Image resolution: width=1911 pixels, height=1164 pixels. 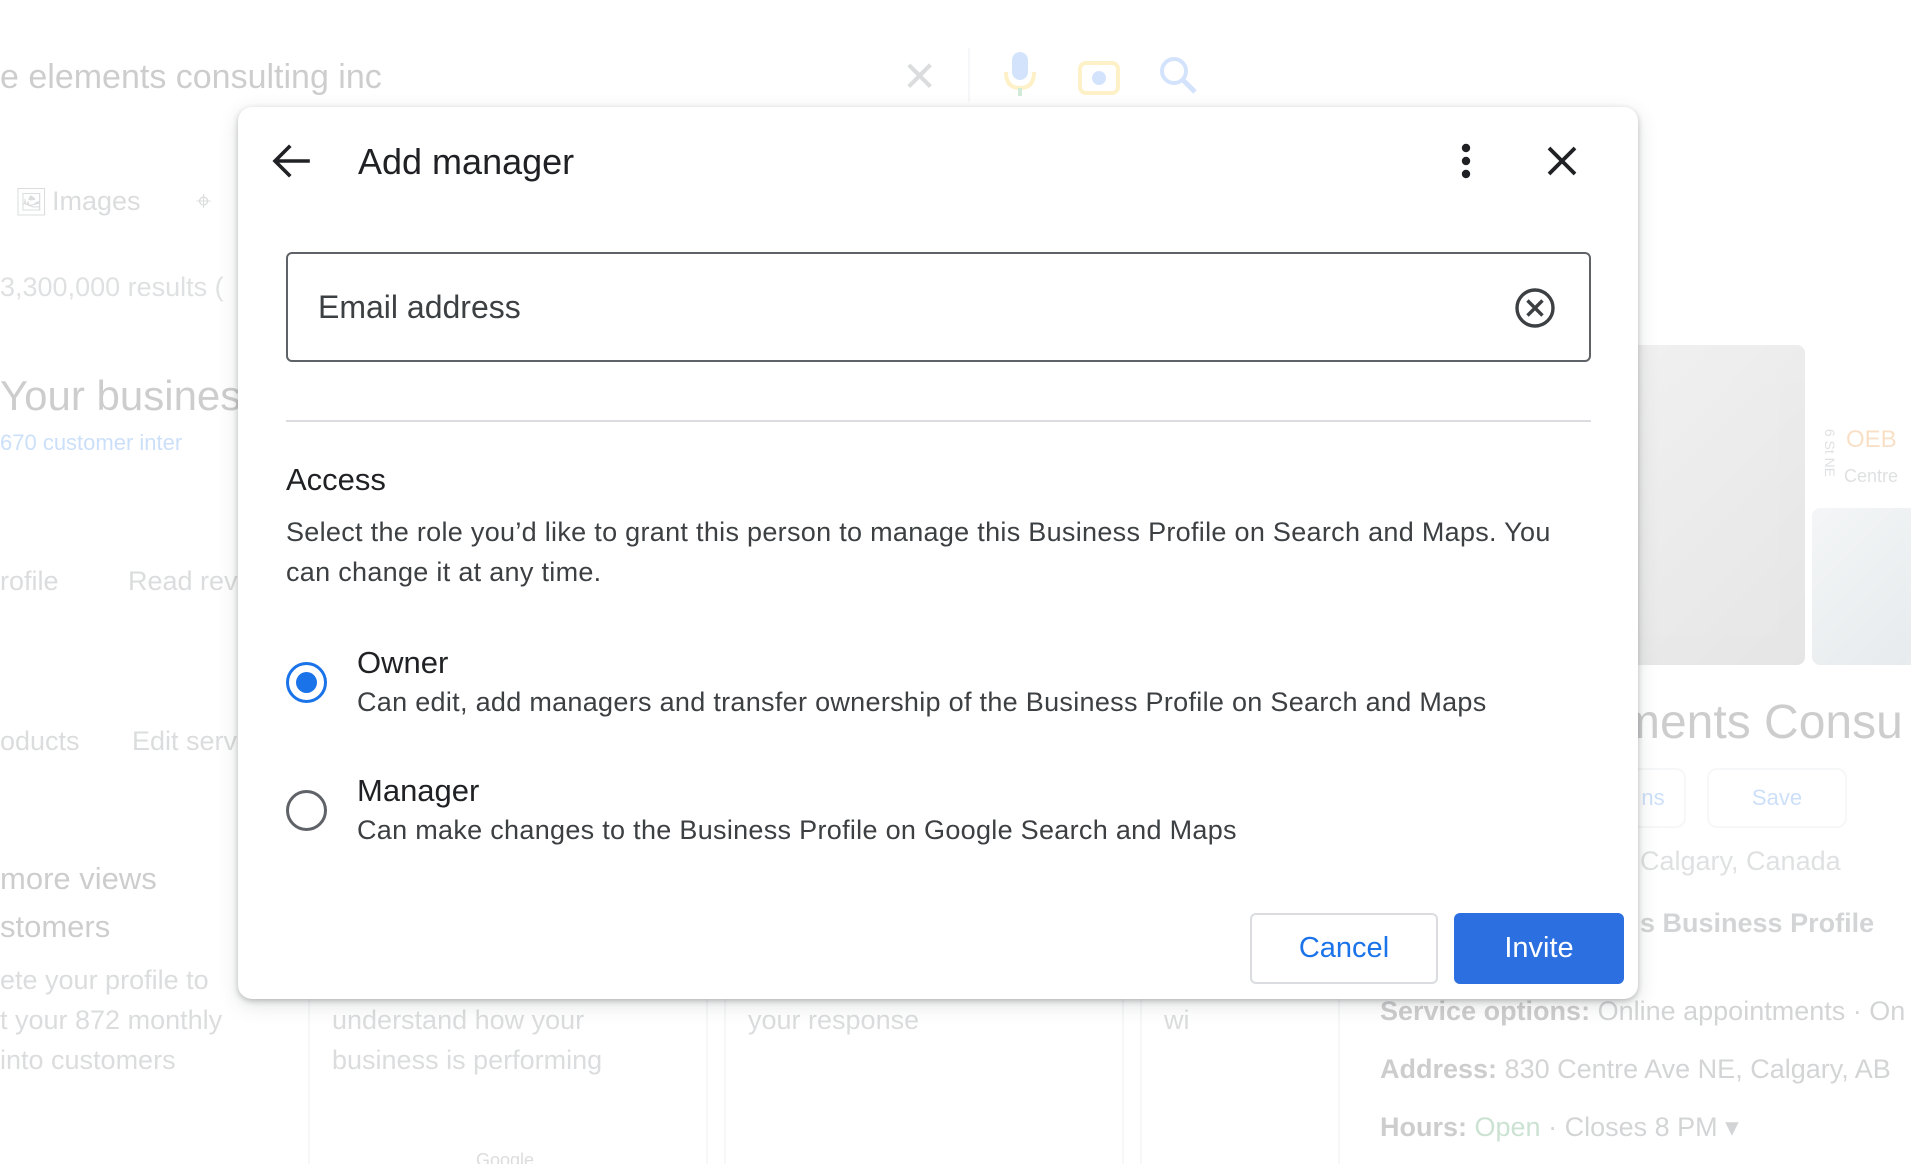 I want to click on divider, so click(x=938, y=421).